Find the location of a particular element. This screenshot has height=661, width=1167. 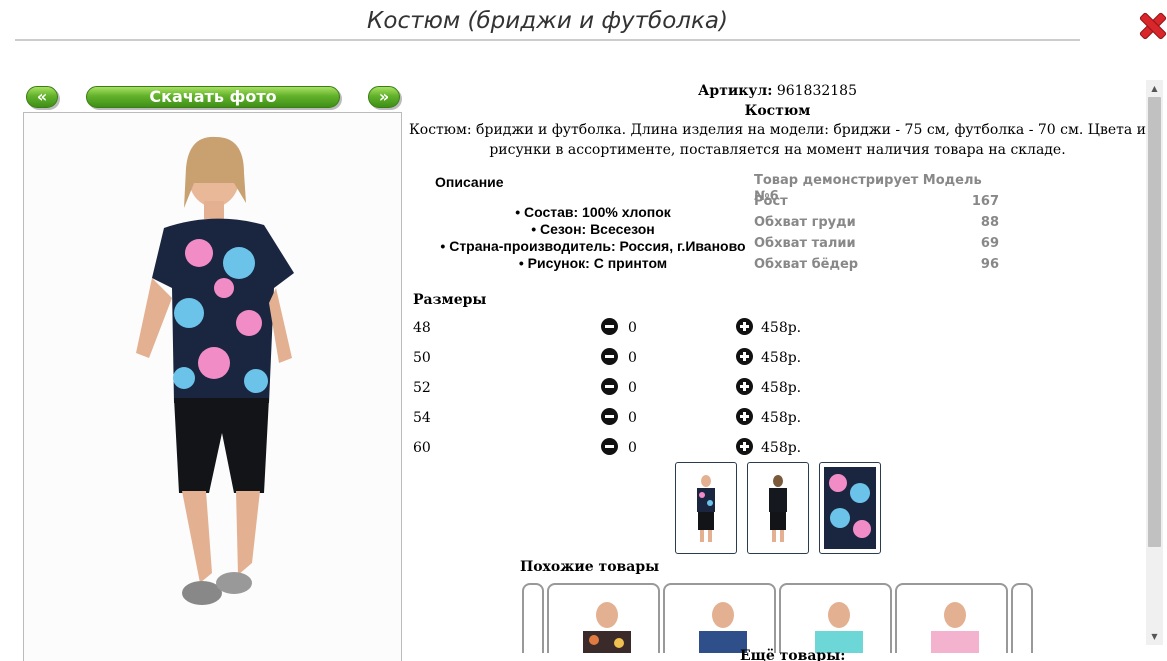

model-figure-image is located at coordinates (215, 370).